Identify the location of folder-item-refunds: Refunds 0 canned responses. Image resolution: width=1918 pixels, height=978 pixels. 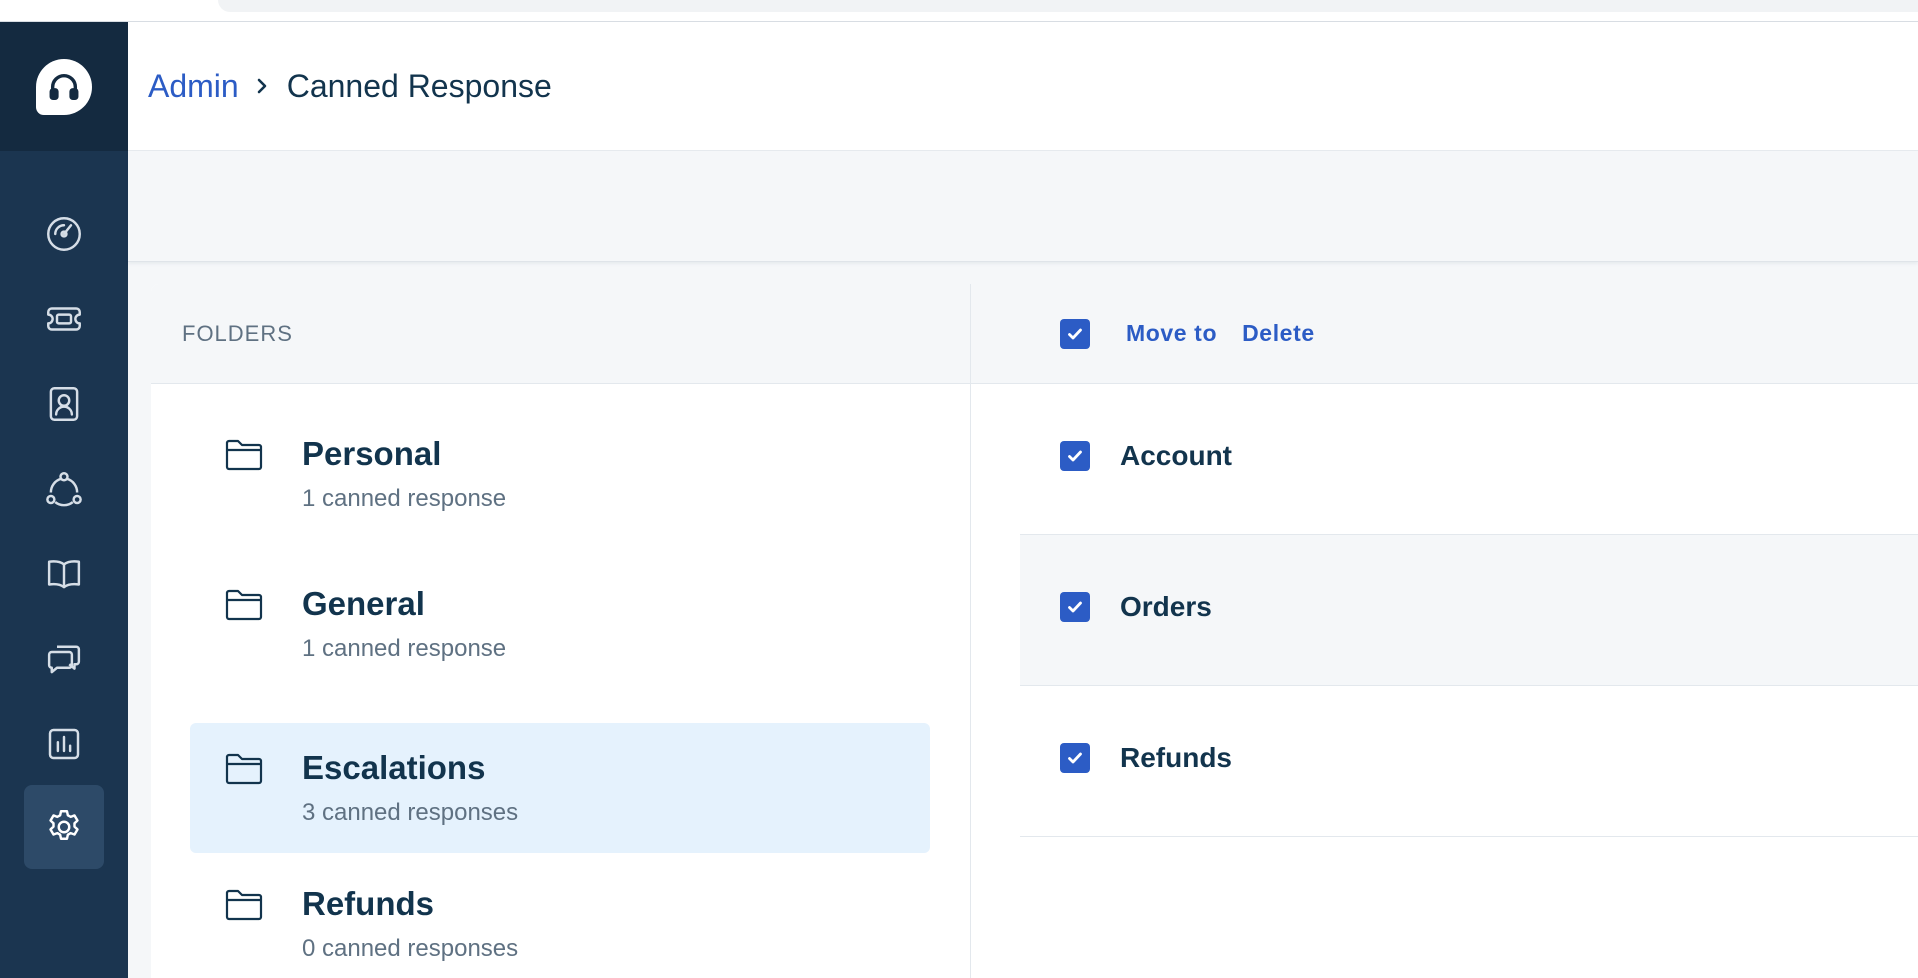
(560, 917).